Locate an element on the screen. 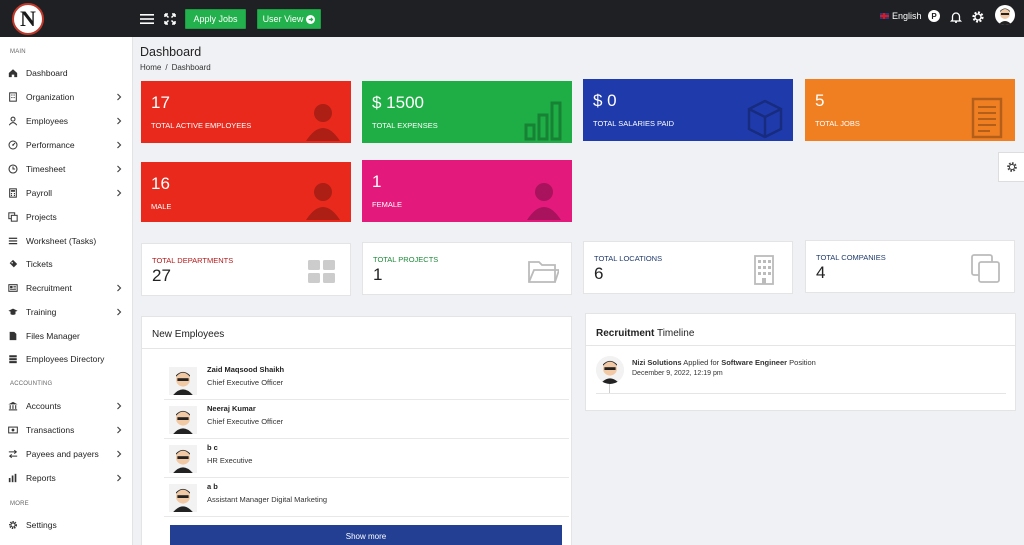 This screenshot has width=1024, height=545. box-icon is located at coordinates (765, 119).